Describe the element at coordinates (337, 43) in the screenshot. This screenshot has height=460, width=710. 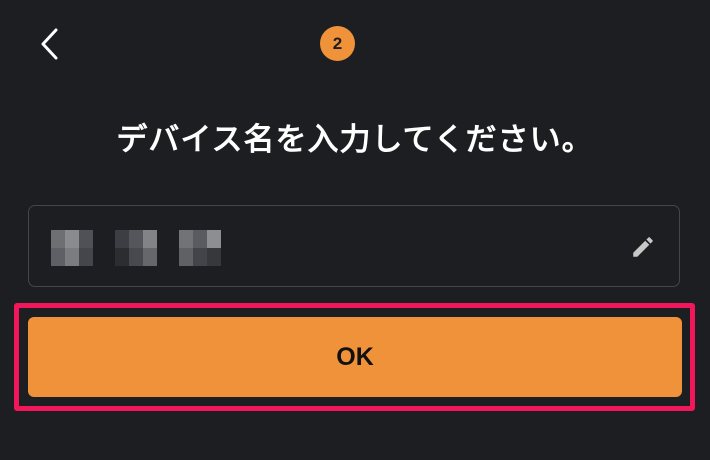
I see `step-indicator: 2` at that location.